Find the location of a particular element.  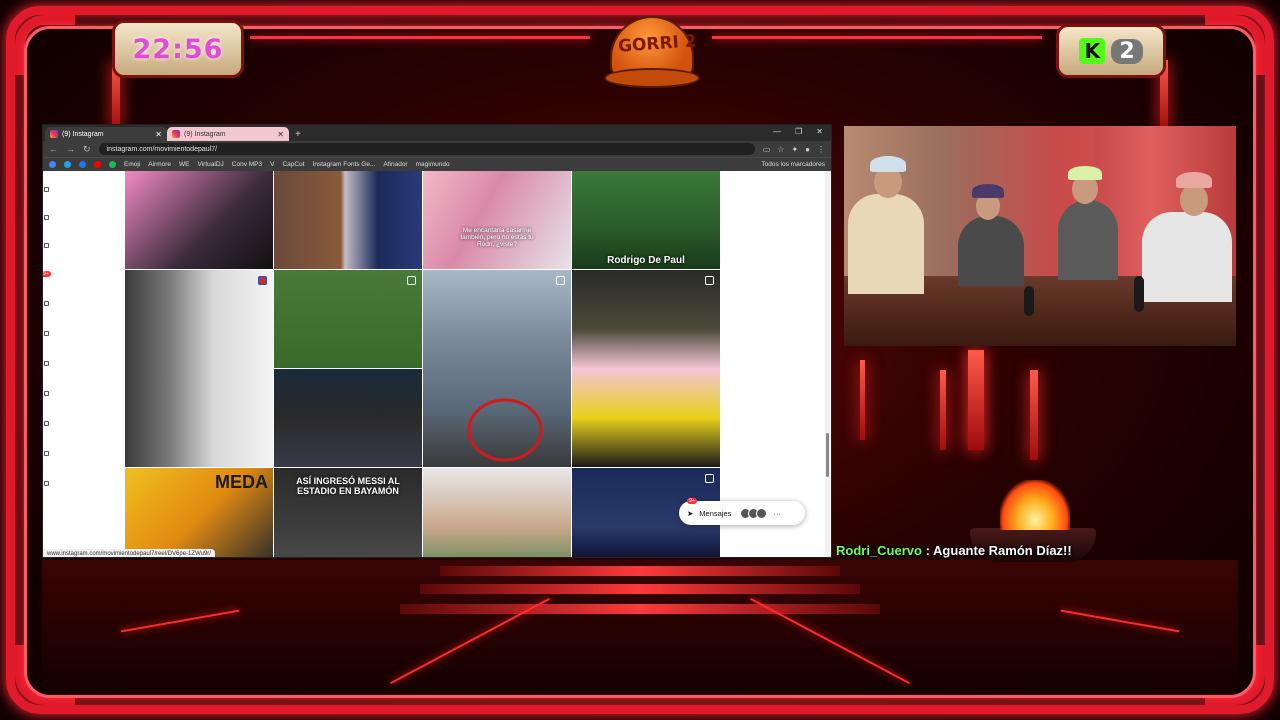

kick-icon: K is located at coordinates (1092, 51).